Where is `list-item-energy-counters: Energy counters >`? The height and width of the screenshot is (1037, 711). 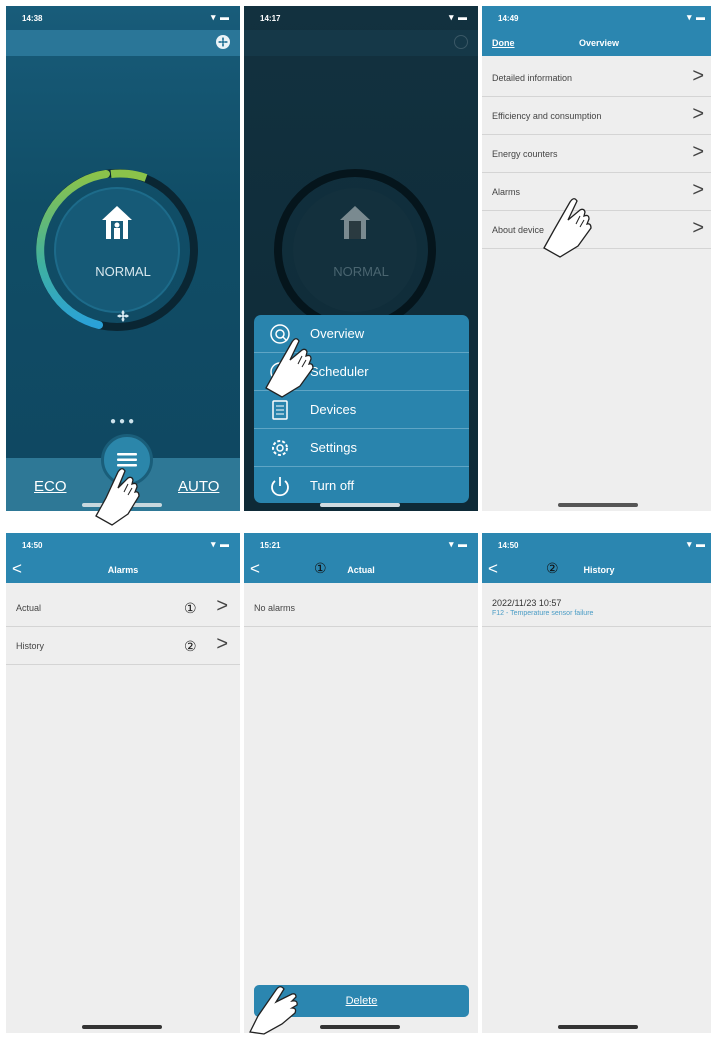
list-item-energy-counters: Energy counters > is located at coordinates (596, 154).